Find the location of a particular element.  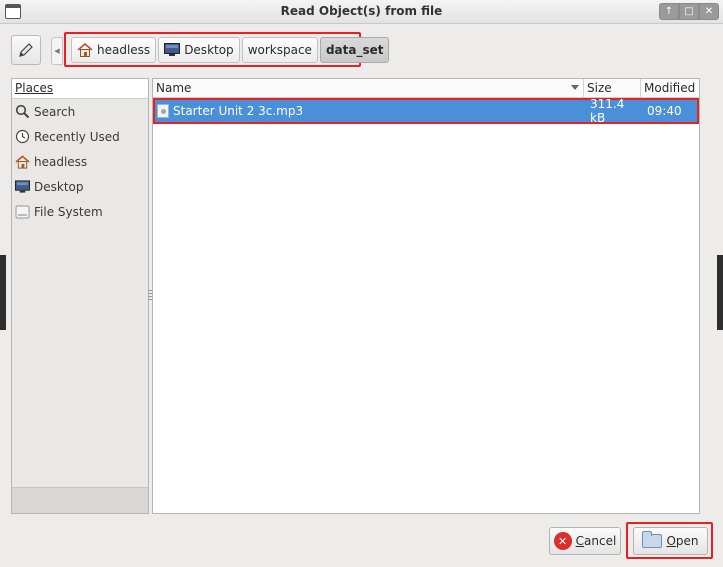

crumb-workspace: workspace is located at coordinates (279, 49).